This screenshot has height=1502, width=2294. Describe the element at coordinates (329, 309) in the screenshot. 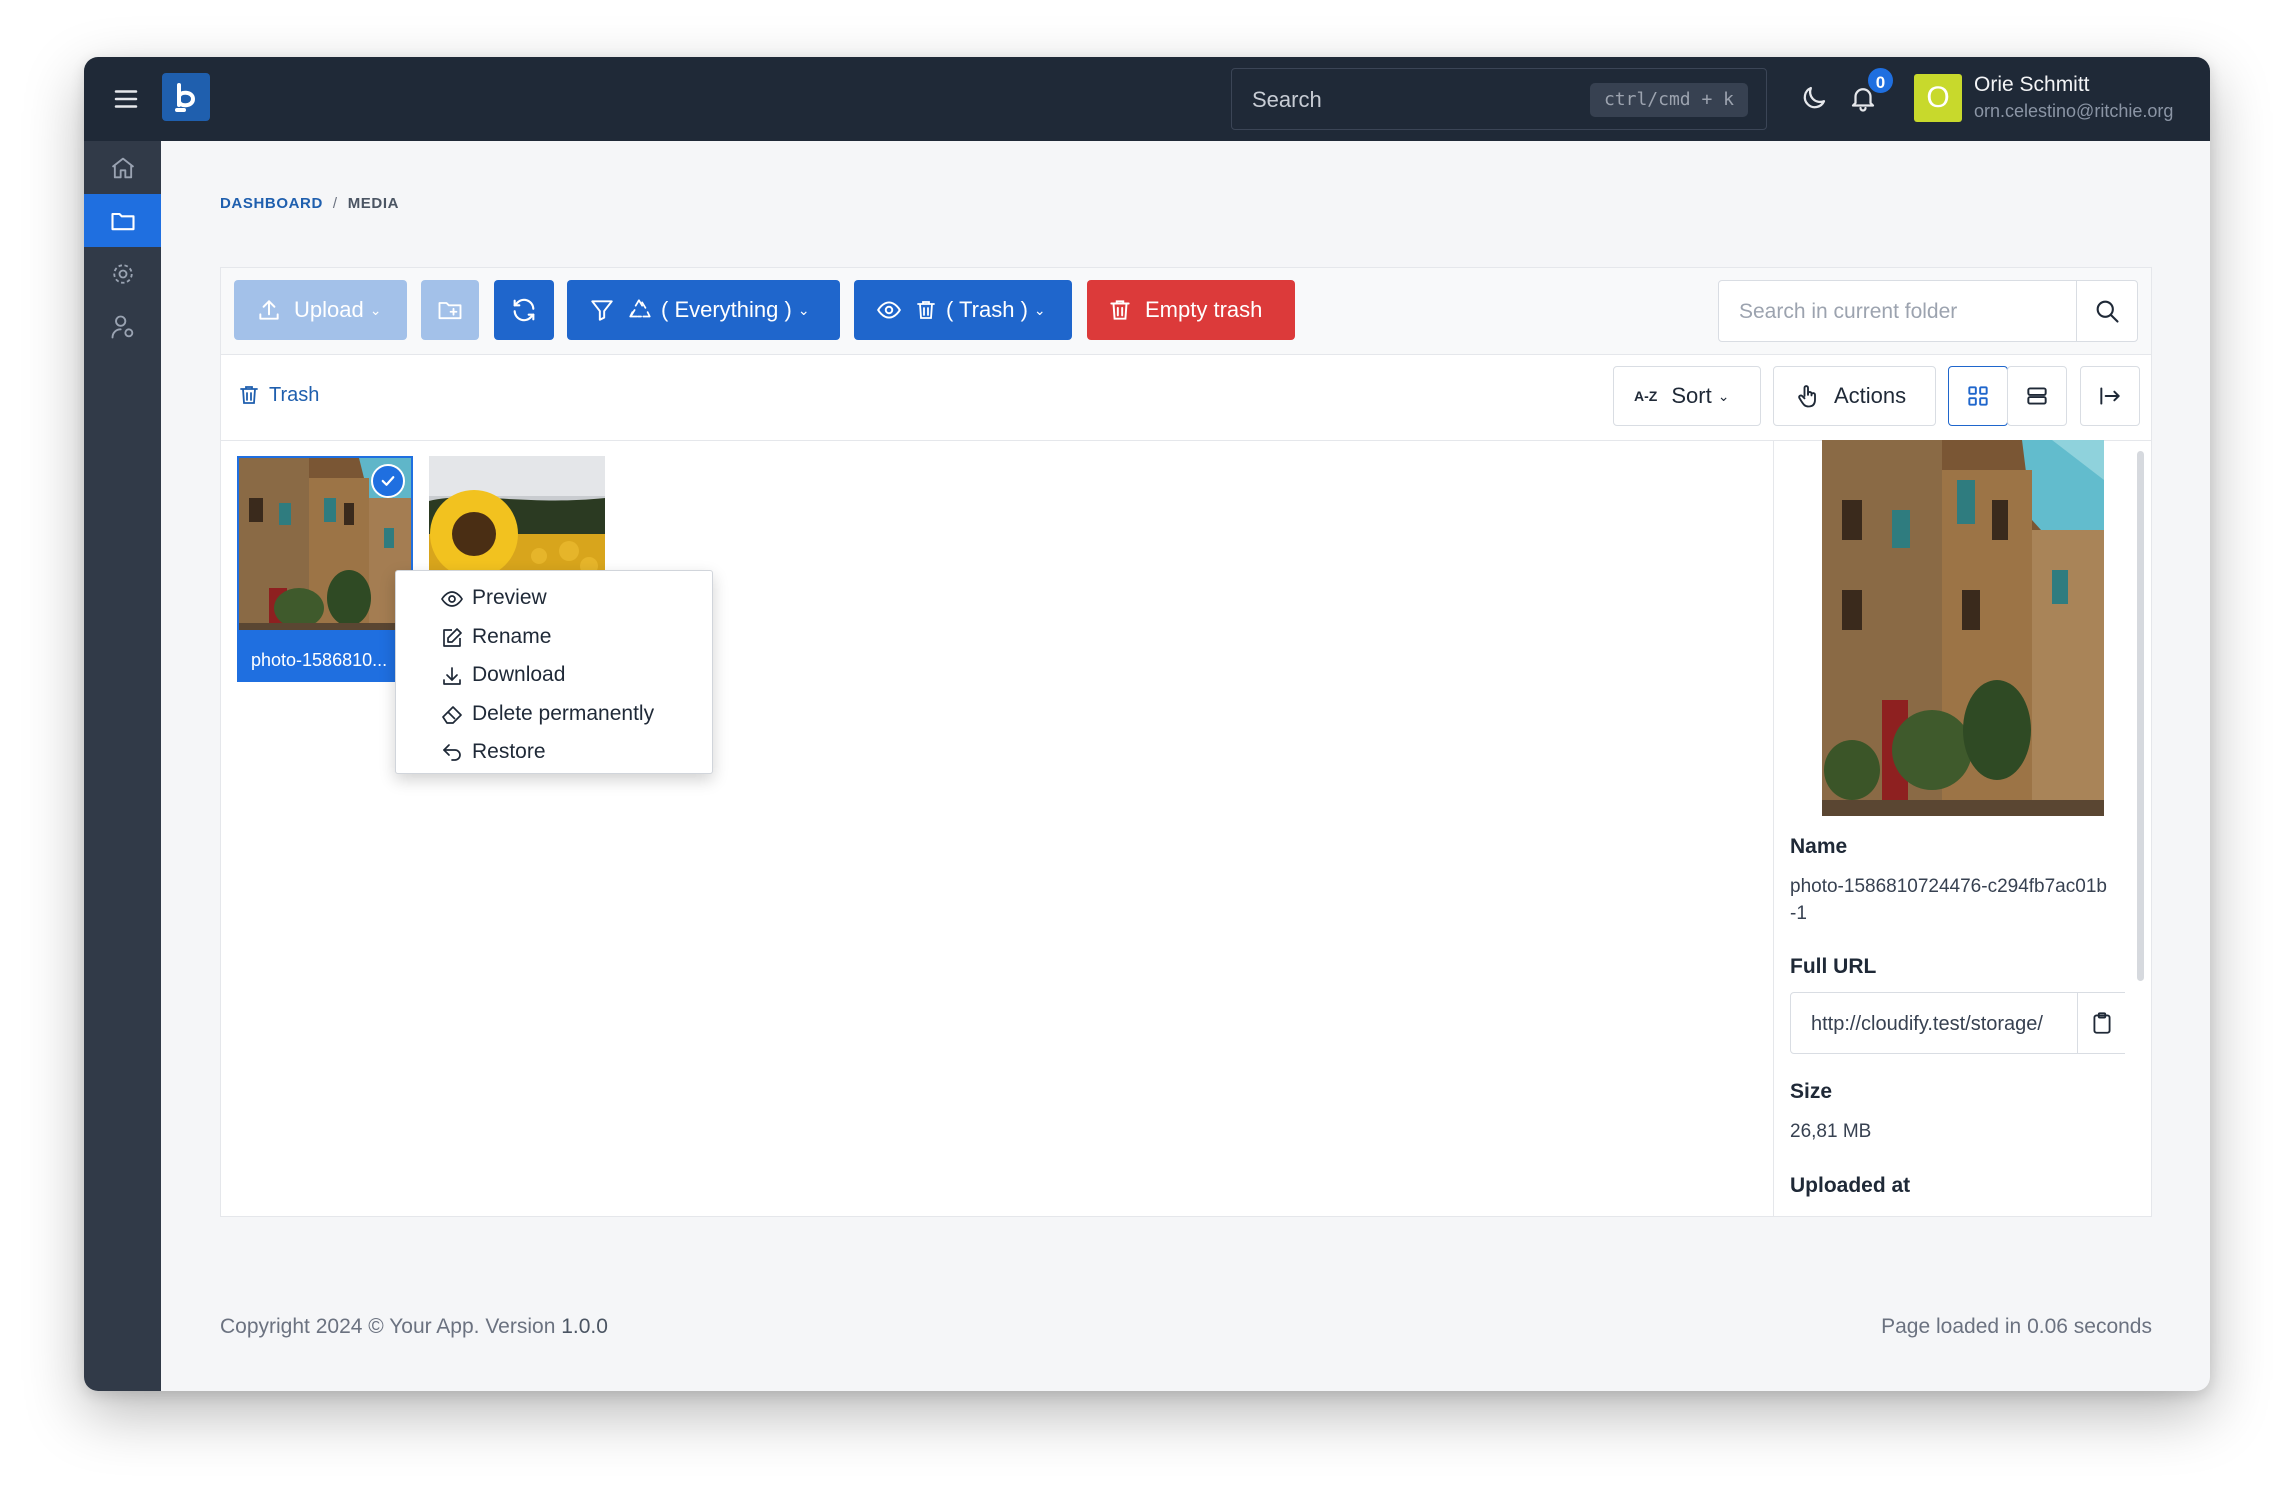

I see `upload-button-label: Upload` at that location.